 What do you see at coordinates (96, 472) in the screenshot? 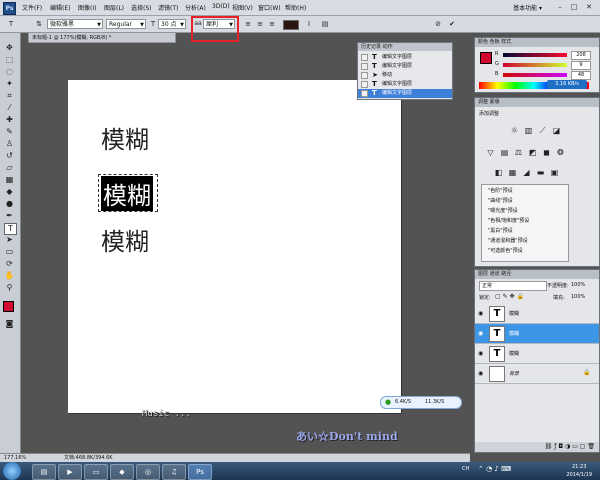
I see `folder-icon: ▭` at bounding box center [96, 472].